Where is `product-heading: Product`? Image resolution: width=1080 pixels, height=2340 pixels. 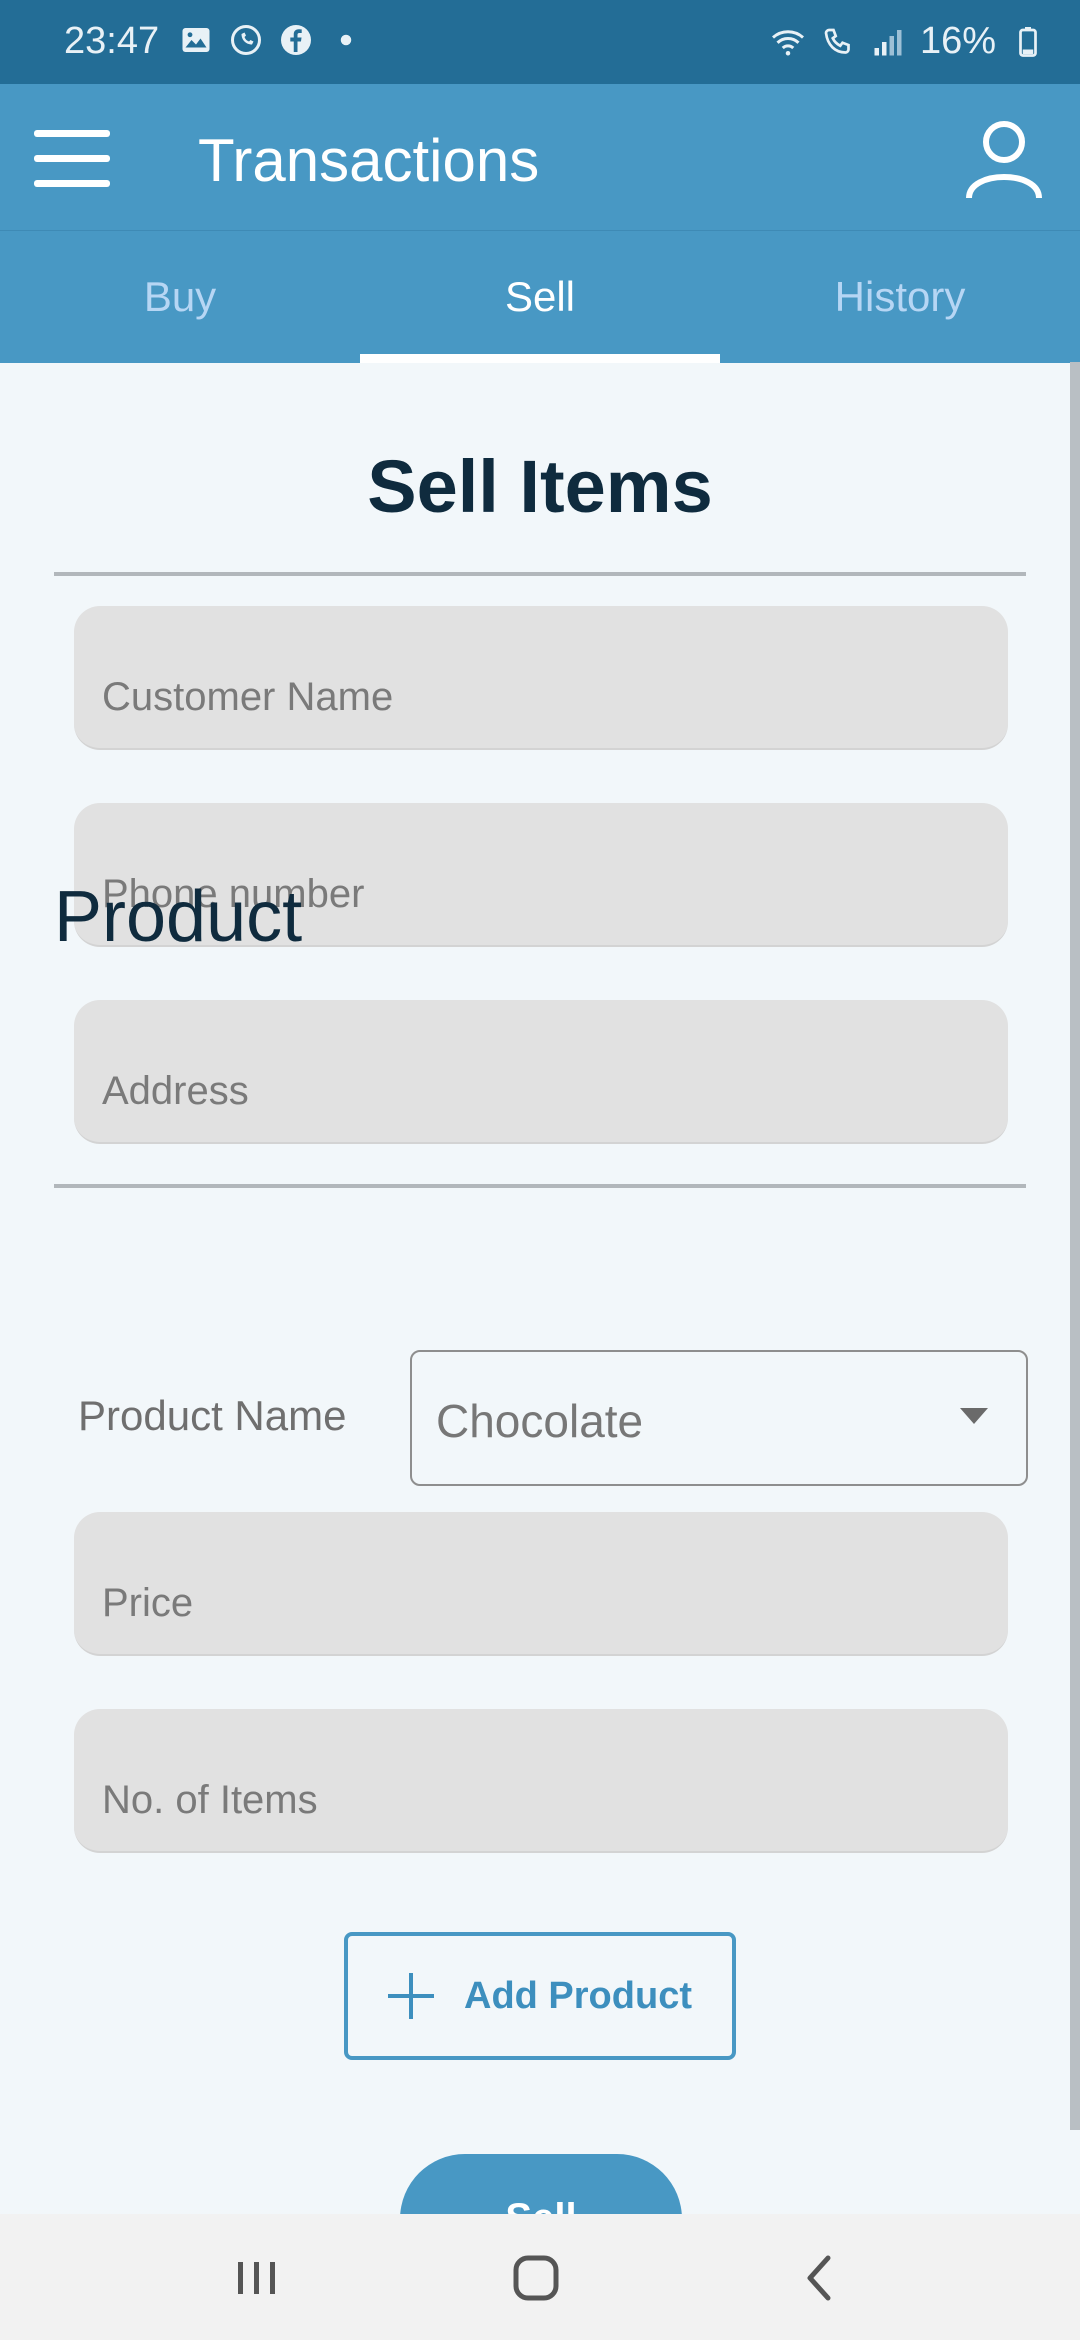
product-heading: Product is located at coordinates (178, 917).